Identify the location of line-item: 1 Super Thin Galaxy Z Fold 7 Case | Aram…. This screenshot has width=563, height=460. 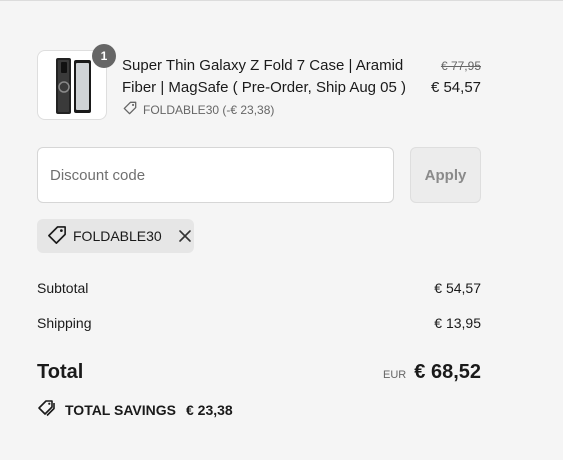
(259, 83).